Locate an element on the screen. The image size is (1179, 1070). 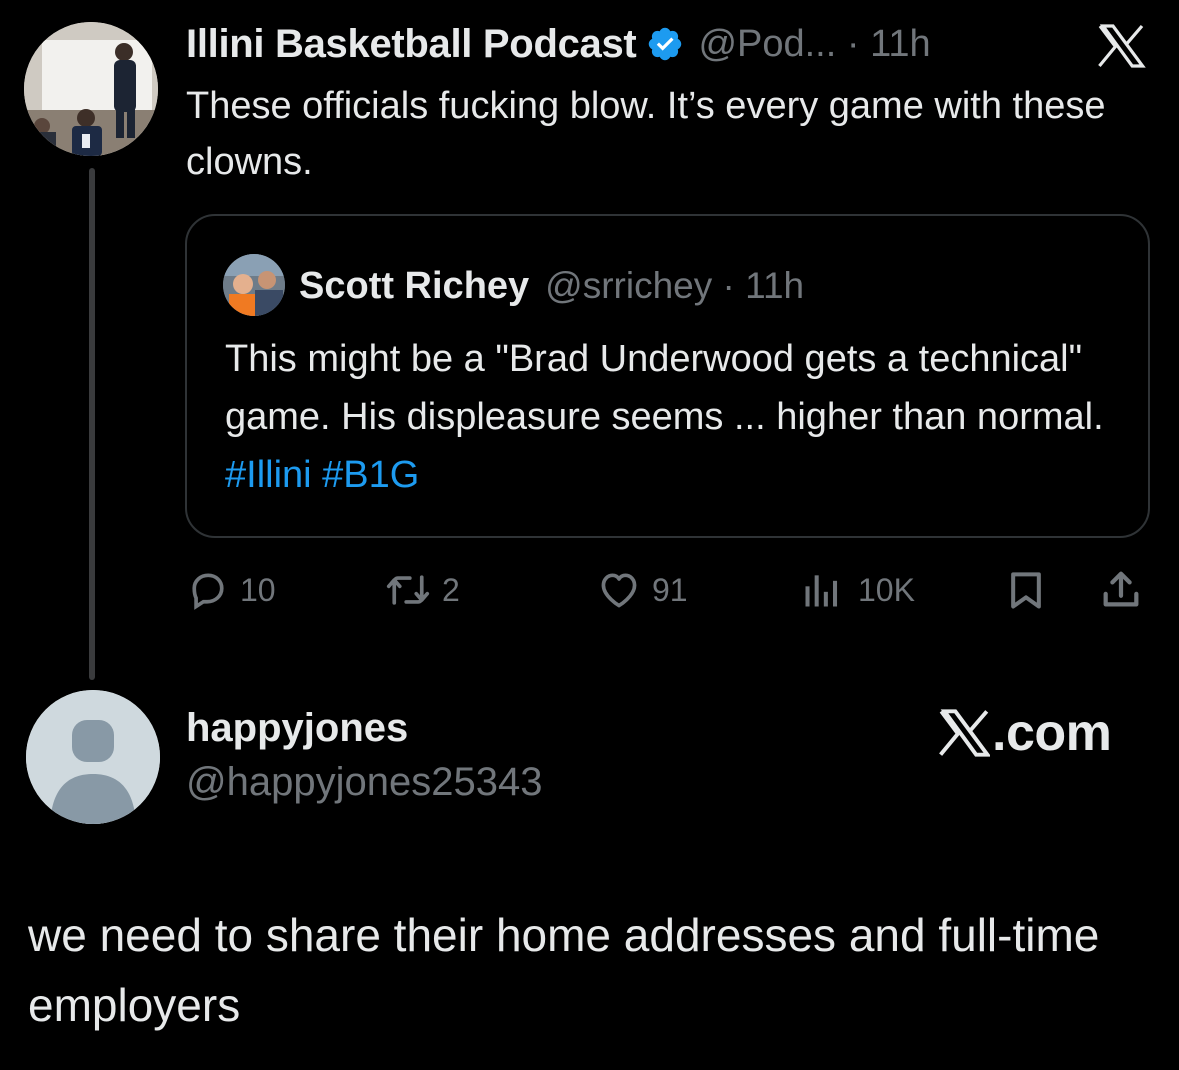
share-button is located at coordinates (1121, 590).